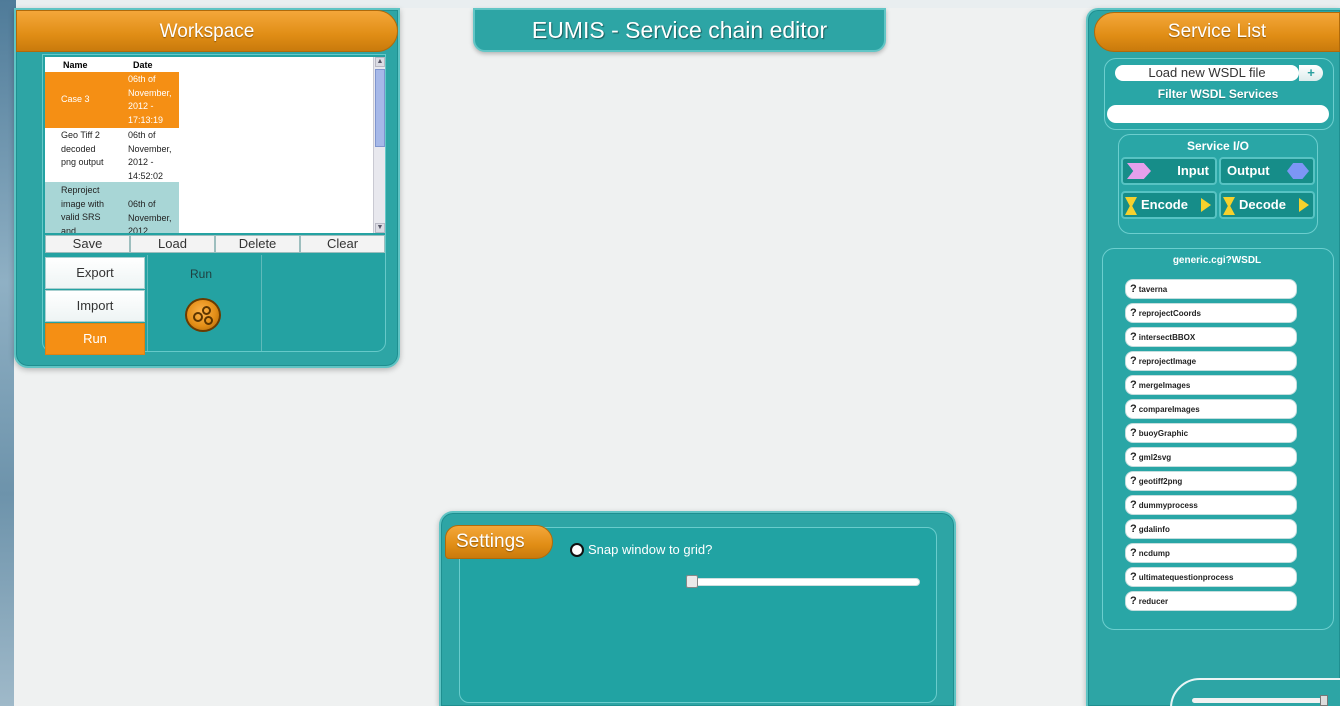  What do you see at coordinates (1193, 170) in the screenshot?
I see `input-label: Input` at bounding box center [1193, 170].